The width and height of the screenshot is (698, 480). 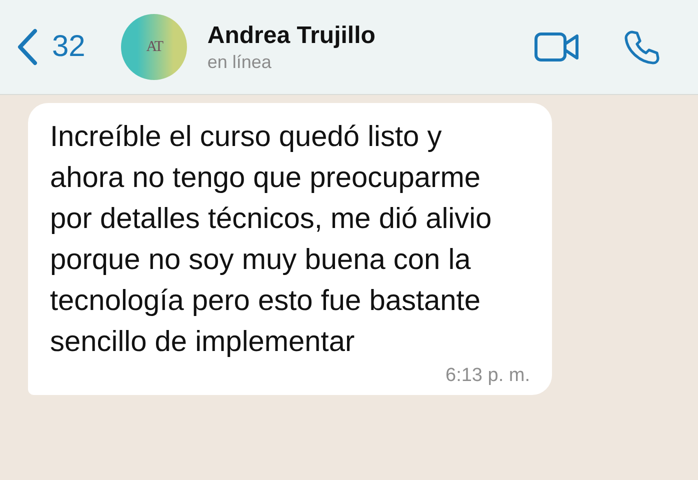 What do you see at coordinates (370, 36) in the screenshot?
I see `contact-name: Andrea Trujillo` at bounding box center [370, 36].